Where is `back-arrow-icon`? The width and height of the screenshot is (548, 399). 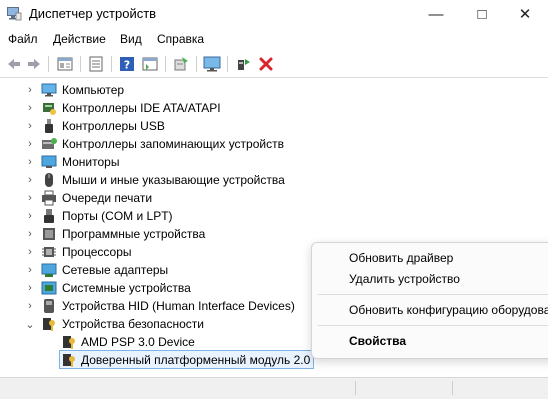 back-arrow-icon is located at coordinates (14, 64).